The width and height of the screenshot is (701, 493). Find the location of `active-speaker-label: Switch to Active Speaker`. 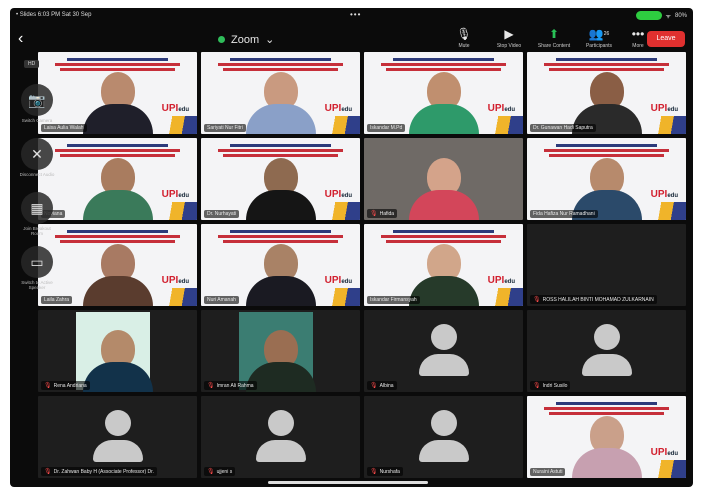

active-speaker-label: Switch to Active Speaker is located at coordinates (37, 285).